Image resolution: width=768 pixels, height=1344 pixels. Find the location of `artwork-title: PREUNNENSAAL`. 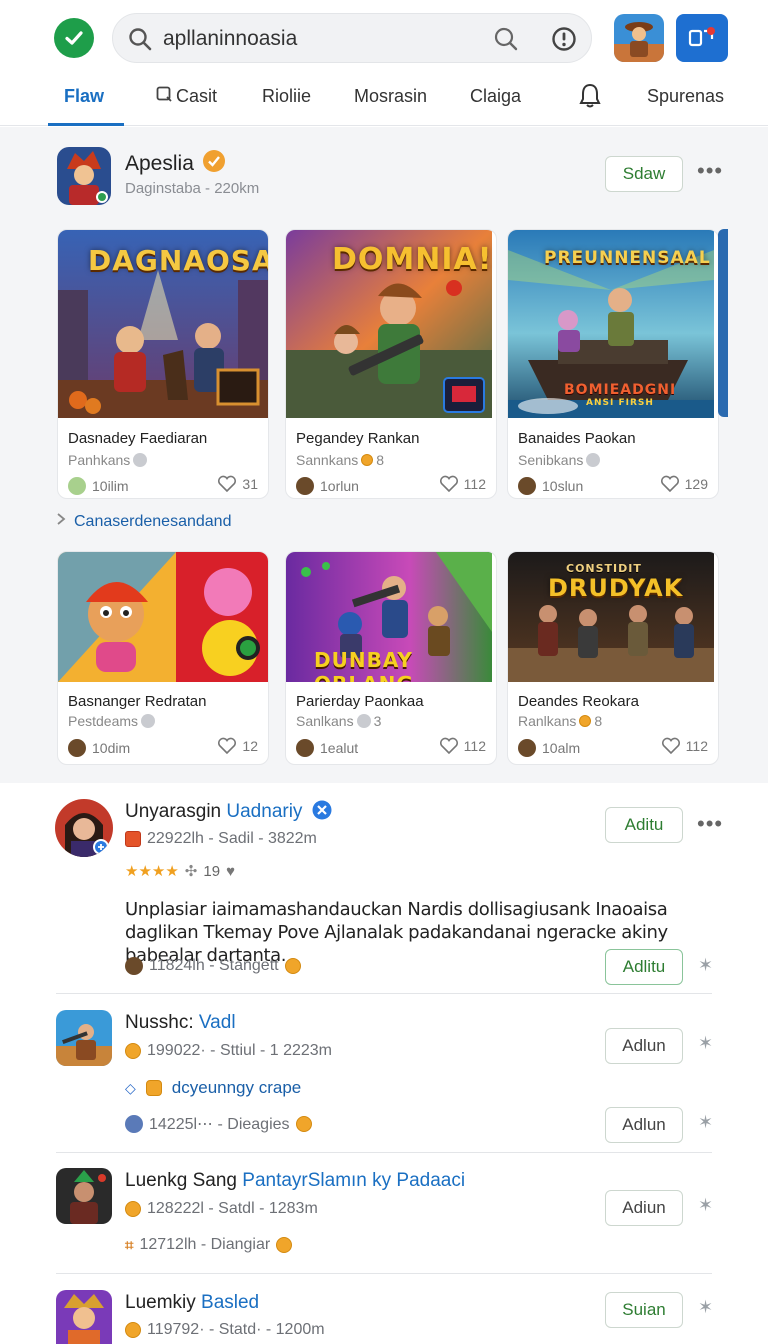

artwork-title: PREUNNENSAAL is located at coordinates (627, 258).